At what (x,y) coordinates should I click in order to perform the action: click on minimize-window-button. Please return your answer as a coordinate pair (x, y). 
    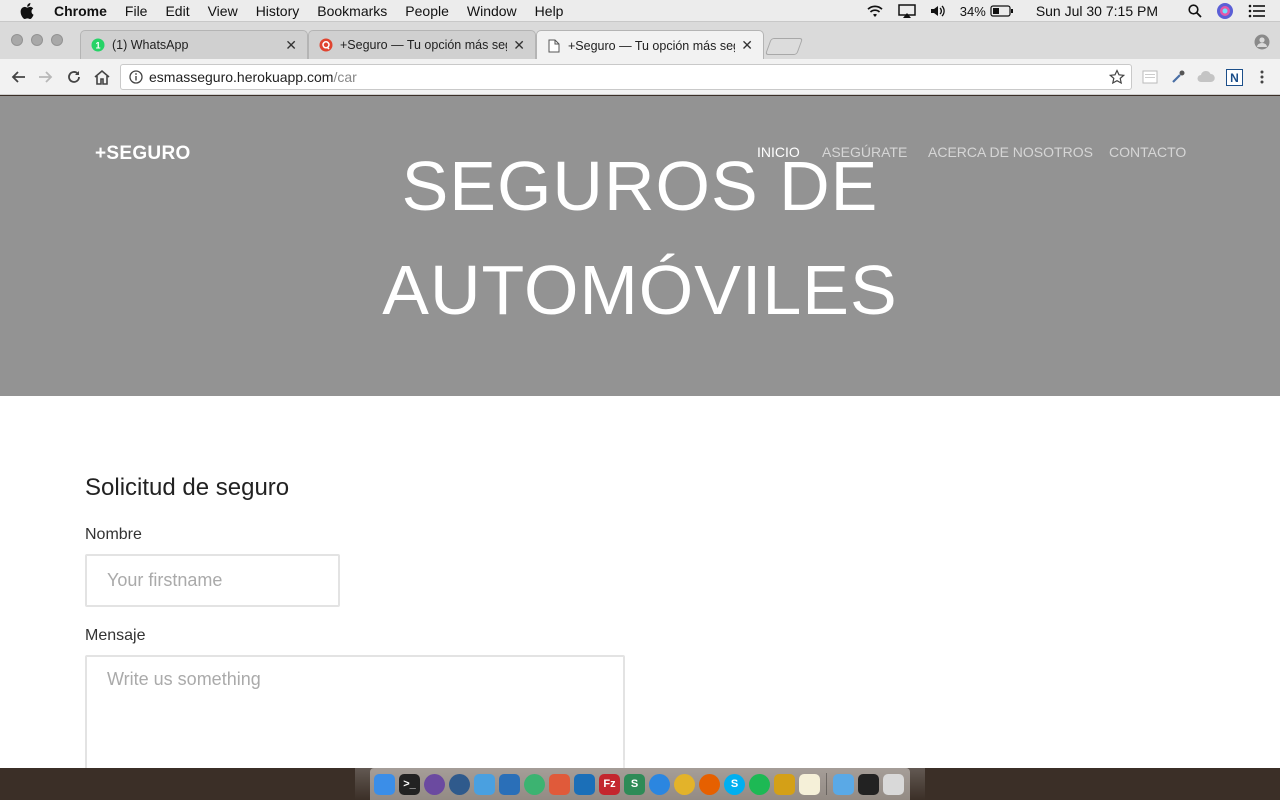
    Looking at the image, I should click on (37, 40).